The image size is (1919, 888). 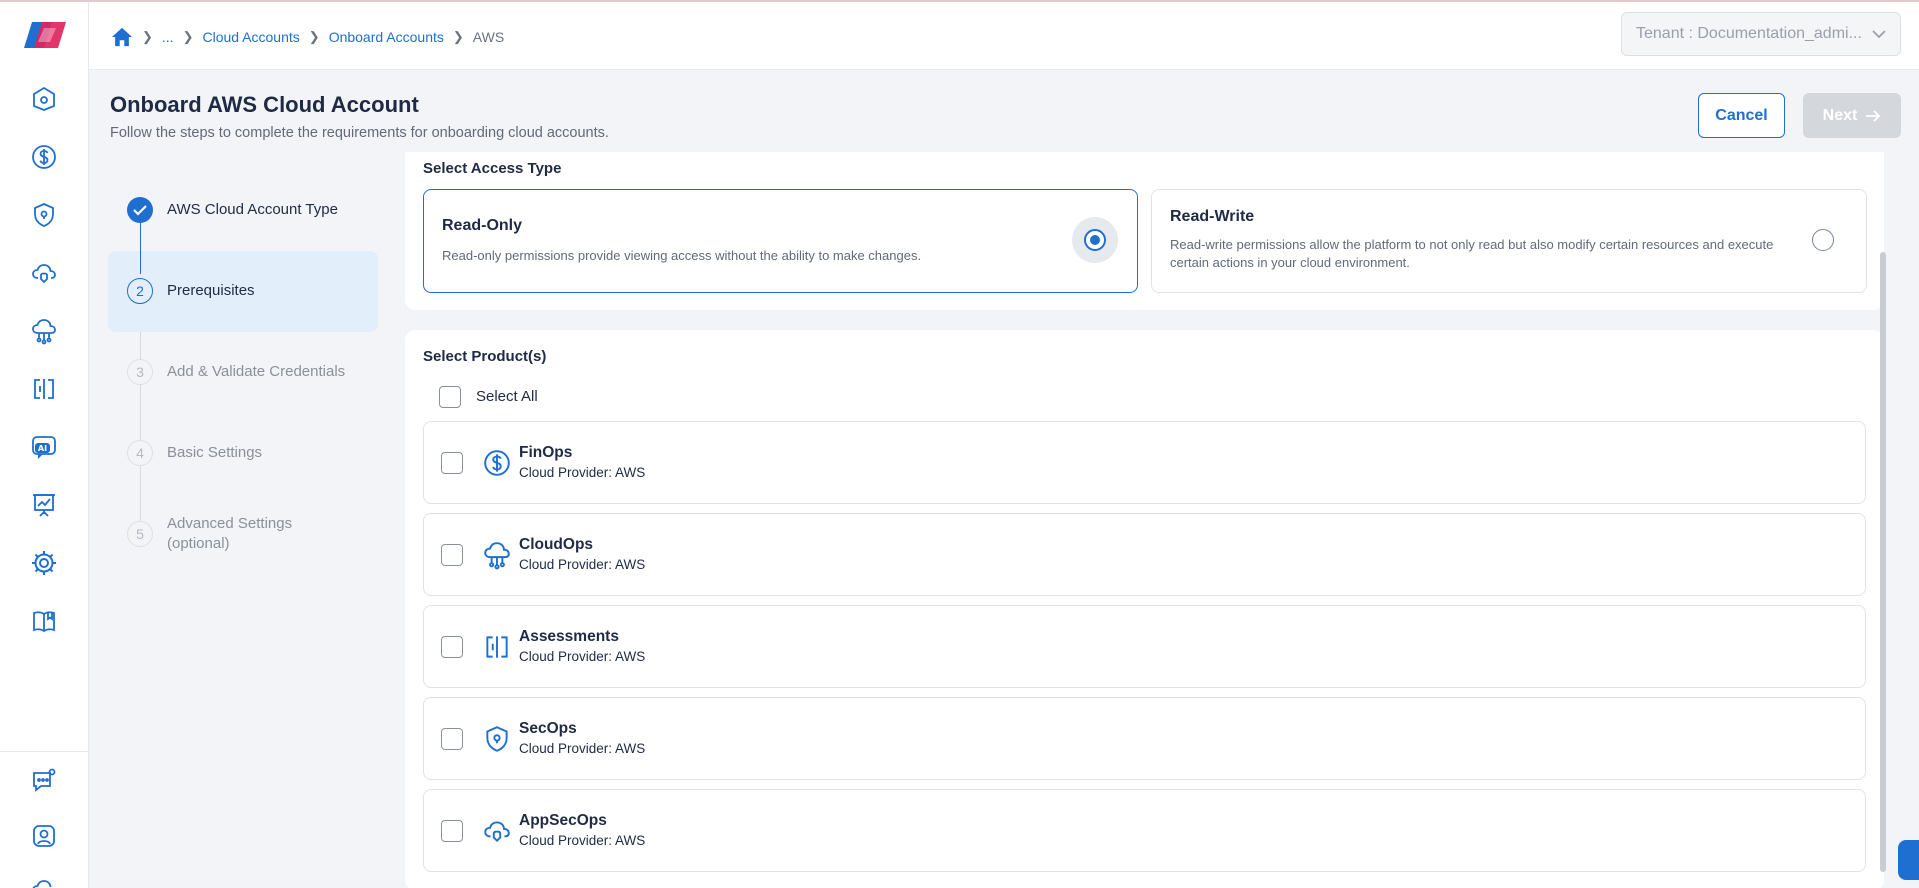 I want to click on cloud-shield-icon, so click(x=497, y=832).